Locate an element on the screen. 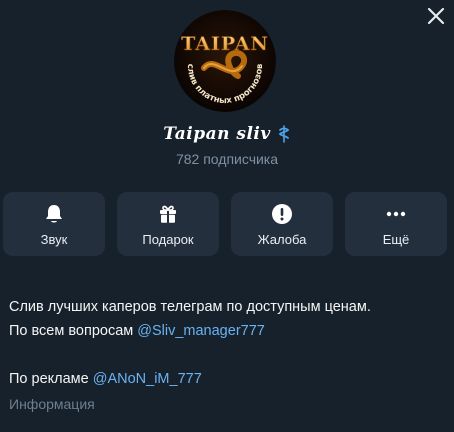  channel-name: Taipan sliv is located at coordinates (217, 134).